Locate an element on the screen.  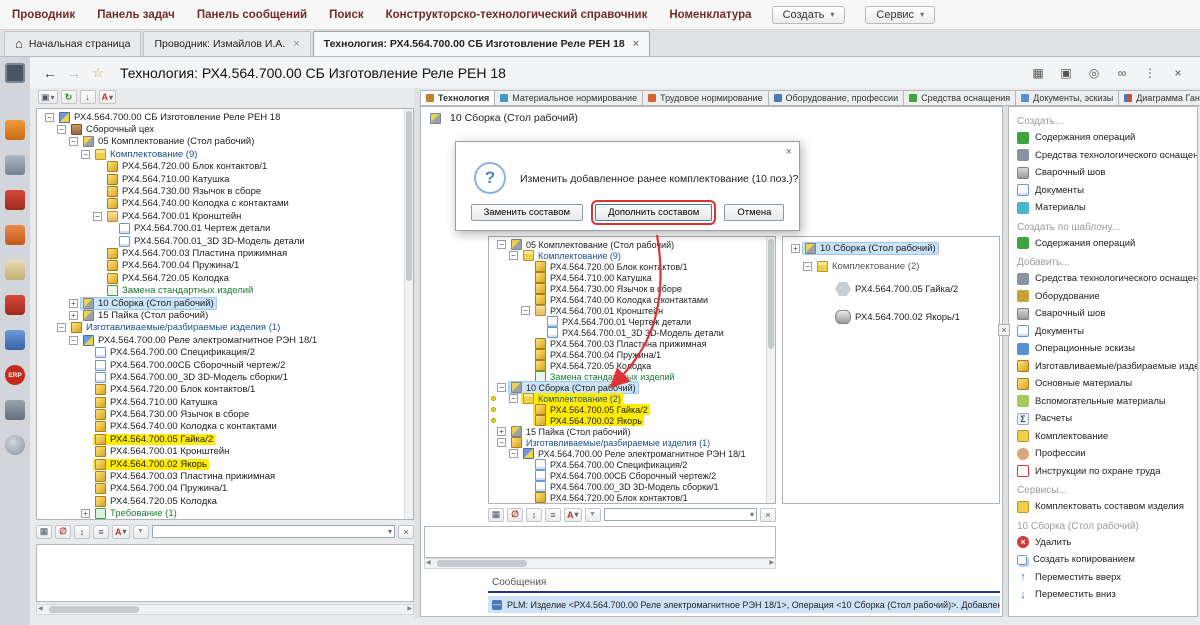
plugins-icon is located at coordinates (15, 340).